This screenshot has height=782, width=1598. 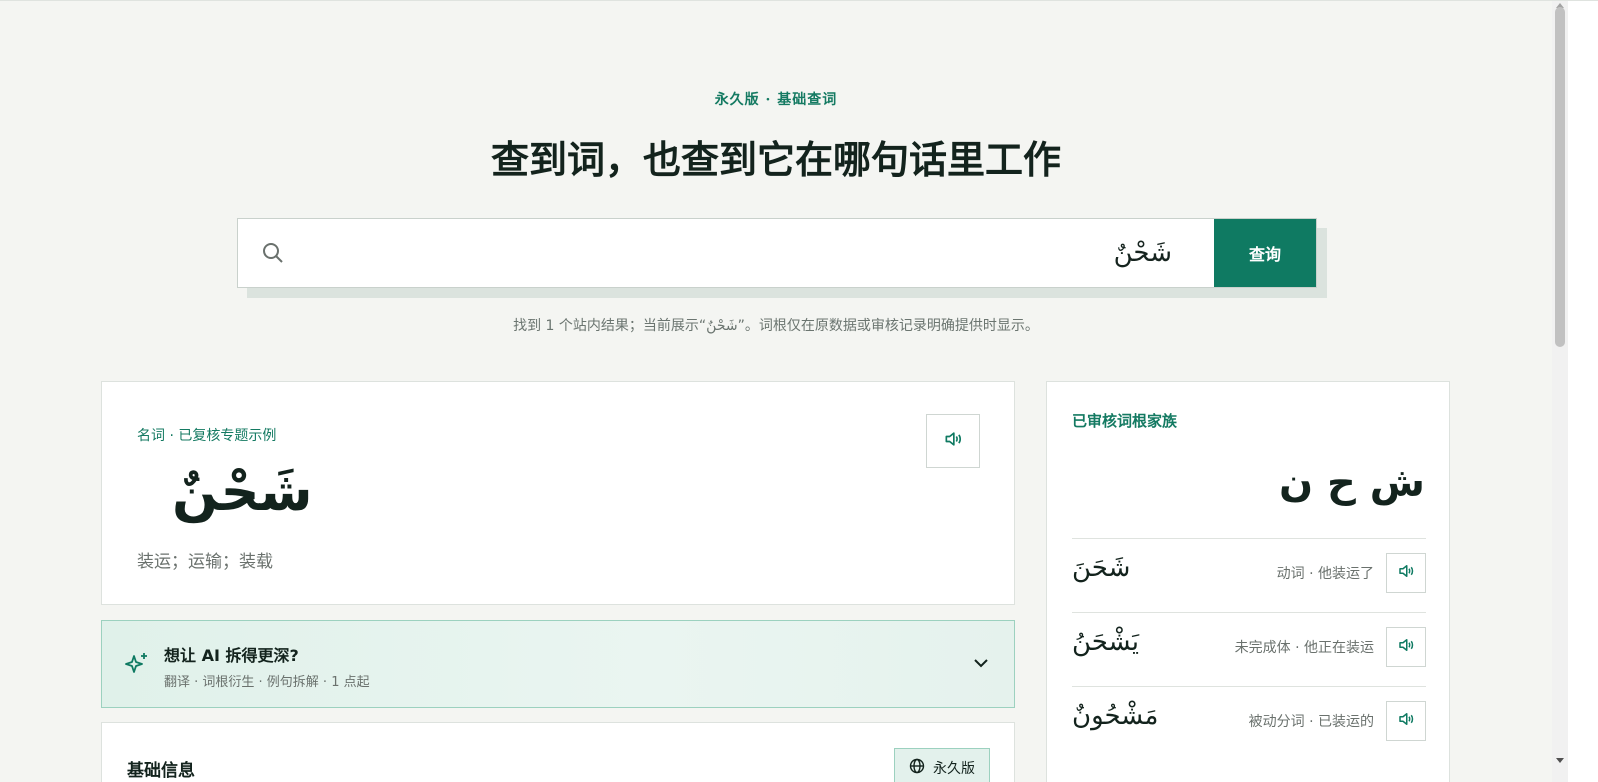 What do you see at coordinates (242, 491) in the screenshot?
I see `word-arabic: شَحْنٌ` at bounding box center [242, 491].